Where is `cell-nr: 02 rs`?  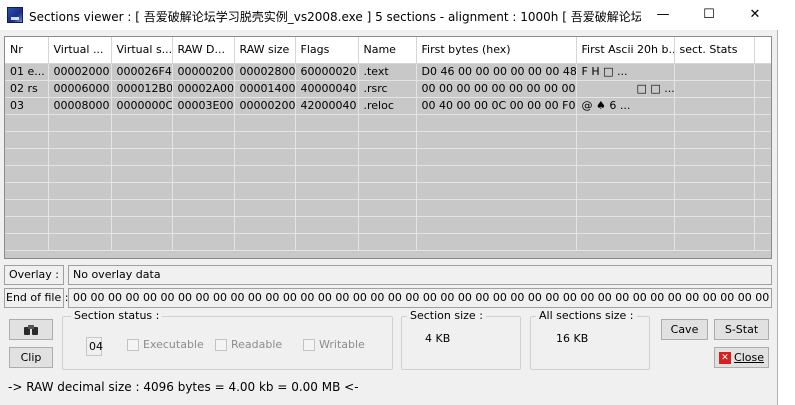 cell-nr: 02 rs is located at coordinates (27, 89).